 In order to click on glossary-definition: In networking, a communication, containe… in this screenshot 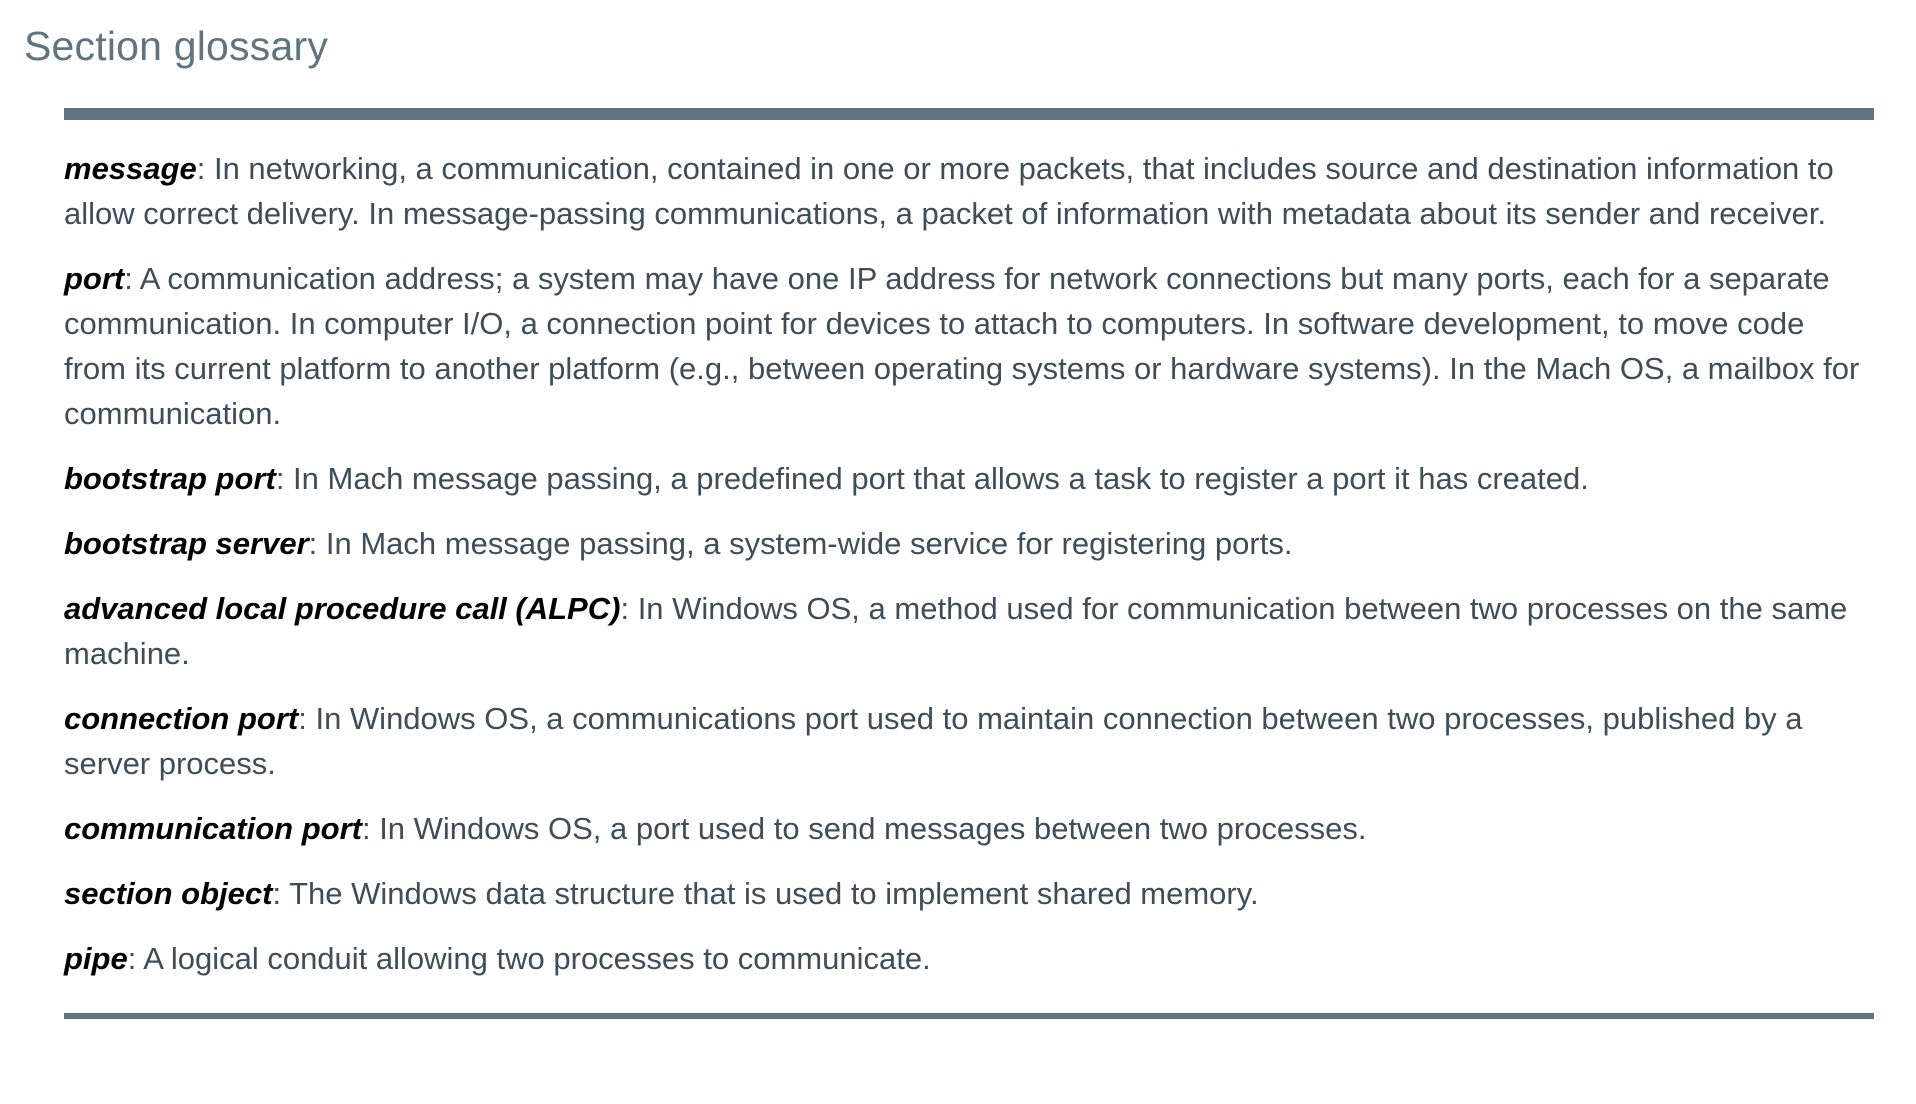, I will do `click(949, 191)`.